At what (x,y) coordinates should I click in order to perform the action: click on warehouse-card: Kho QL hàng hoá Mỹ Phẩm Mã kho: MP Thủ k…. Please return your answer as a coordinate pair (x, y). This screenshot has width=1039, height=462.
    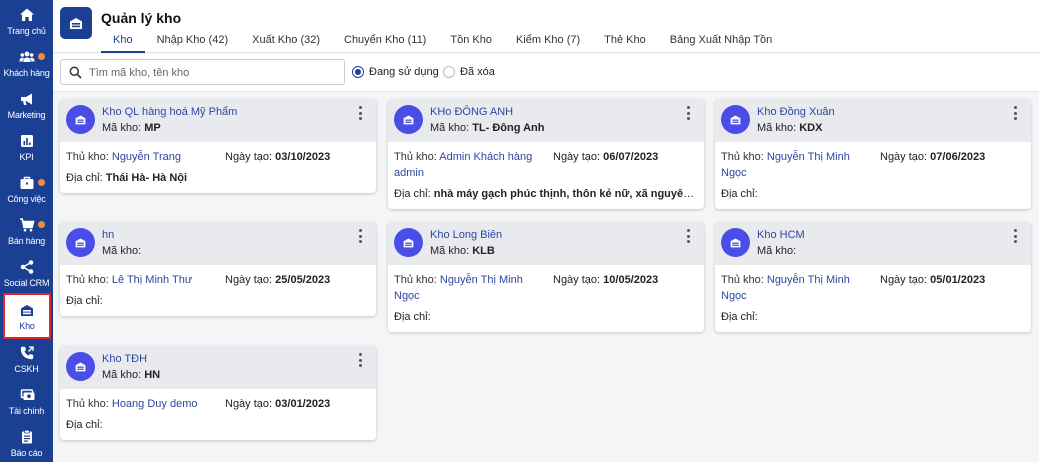
    Looking at the image, I should click on (218, 146).